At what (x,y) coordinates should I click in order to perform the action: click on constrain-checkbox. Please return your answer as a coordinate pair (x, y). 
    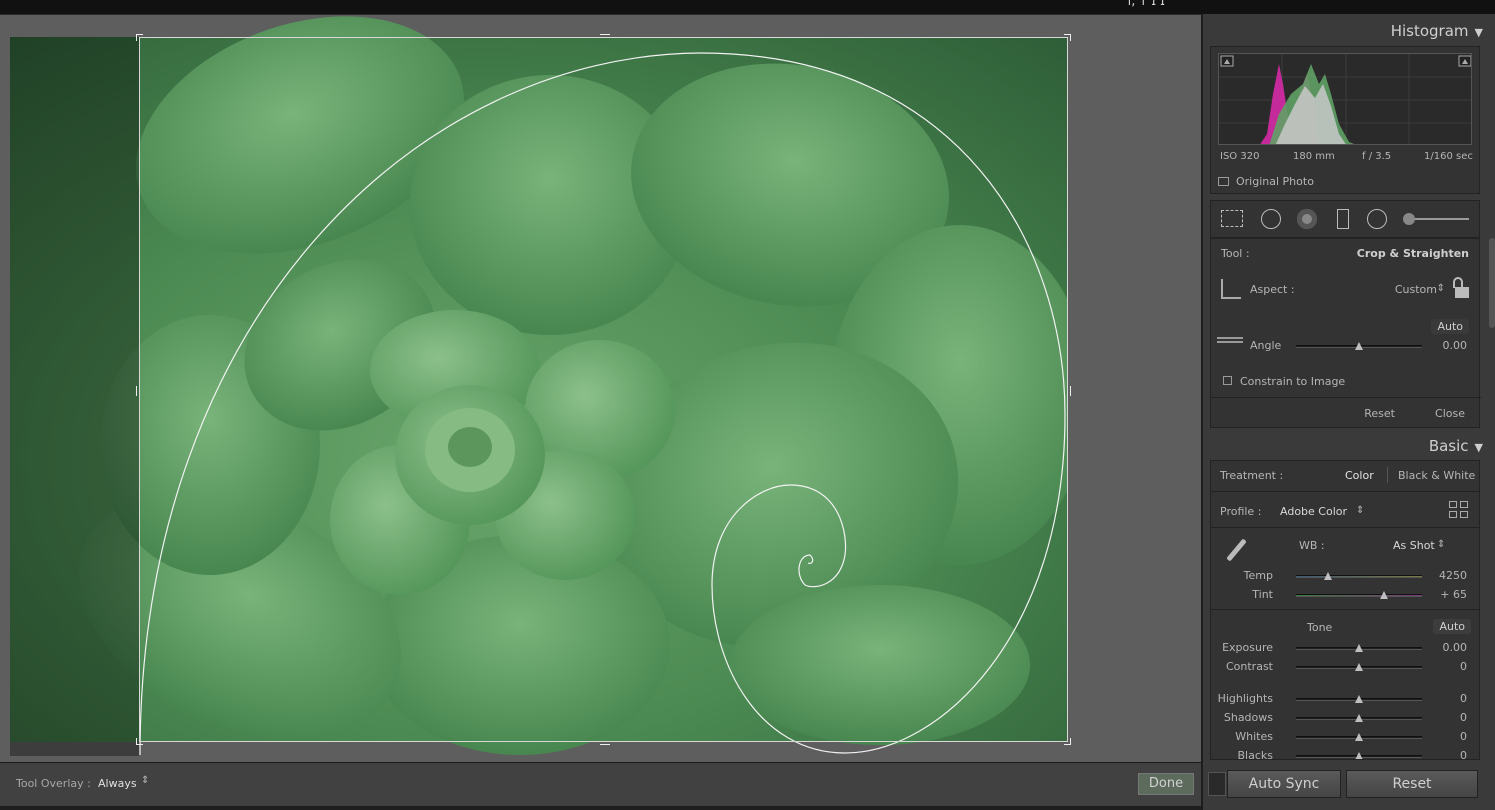
    Looking at the image, I should click on (1227, 380).